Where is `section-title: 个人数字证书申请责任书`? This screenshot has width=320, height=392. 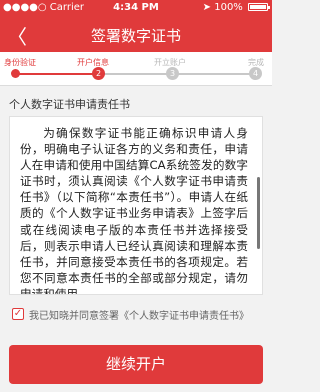 section-title: 个人数字证书申请责任书 is located at coordinates (69, 104).